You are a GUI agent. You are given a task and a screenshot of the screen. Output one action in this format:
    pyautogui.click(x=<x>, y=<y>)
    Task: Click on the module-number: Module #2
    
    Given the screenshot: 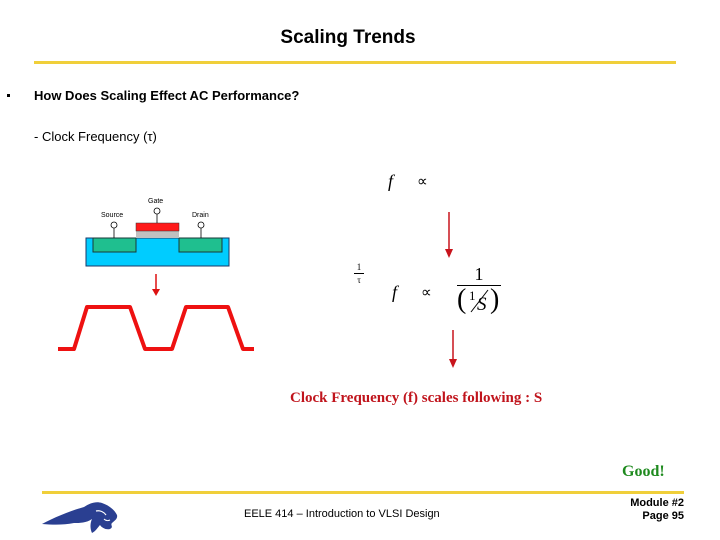 What is the action you would take?
    pyautogui.click(x=657, y=503)
    